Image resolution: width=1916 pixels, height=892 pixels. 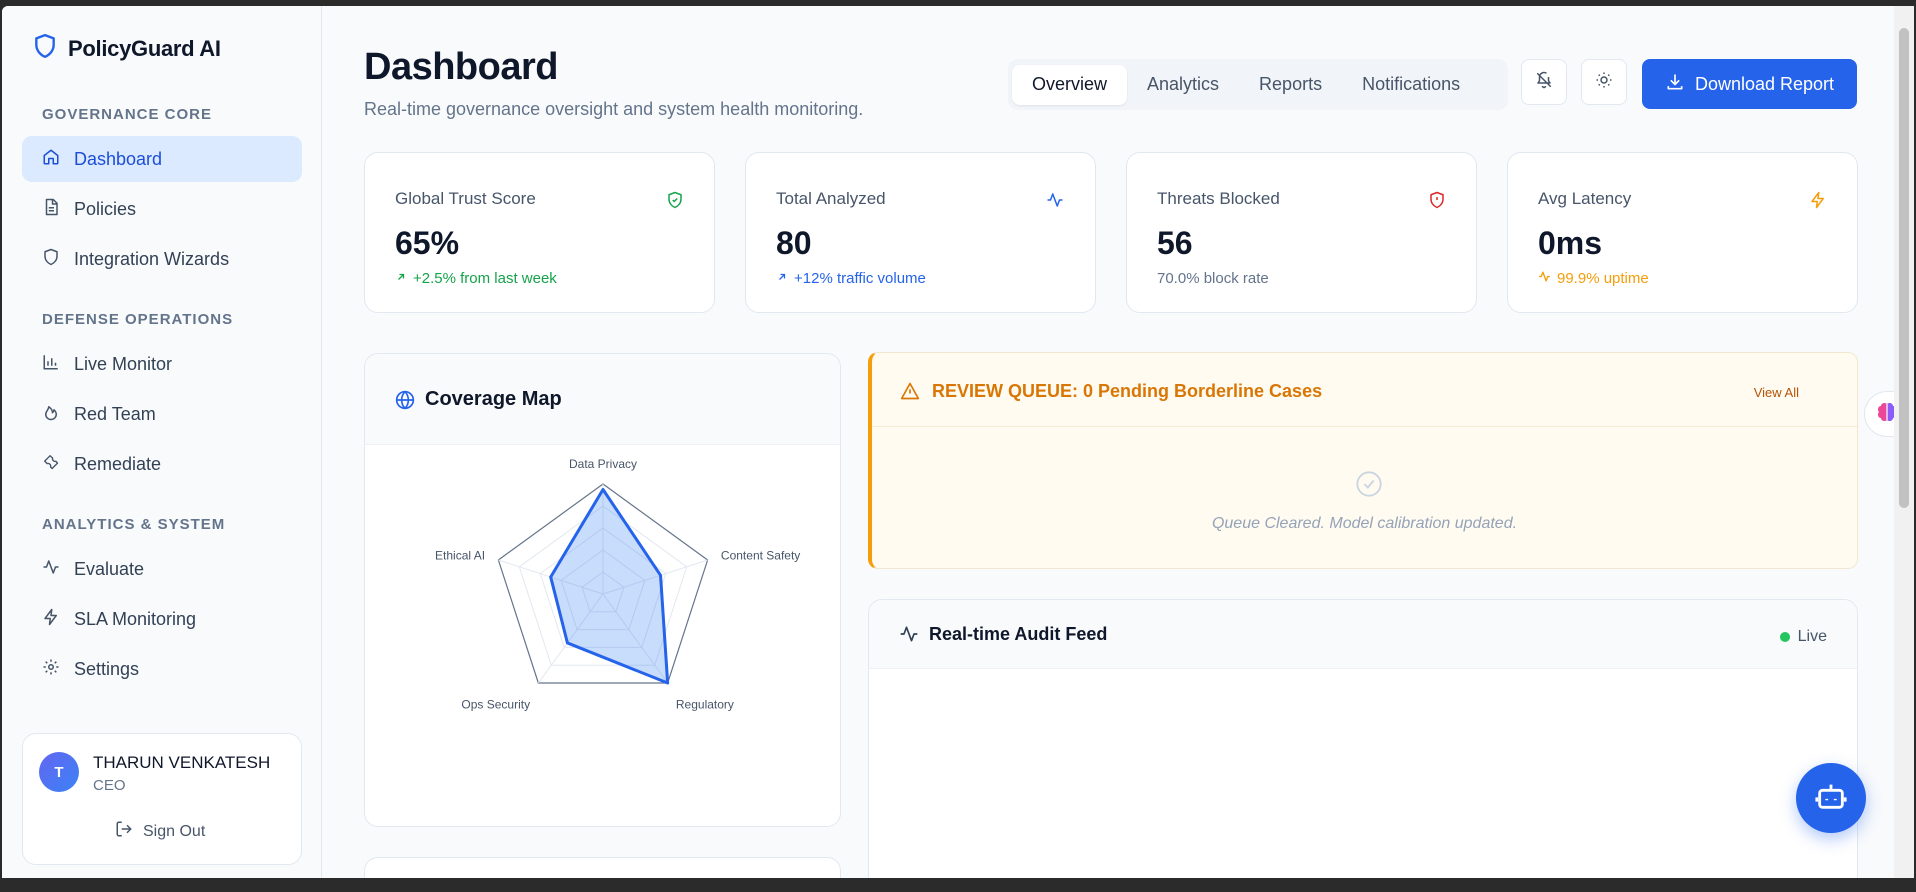 What do you see at coordinates (1070, 84) in the screenshot?
I see `tab-overview: Overview` at bounding box center [1070, 84].